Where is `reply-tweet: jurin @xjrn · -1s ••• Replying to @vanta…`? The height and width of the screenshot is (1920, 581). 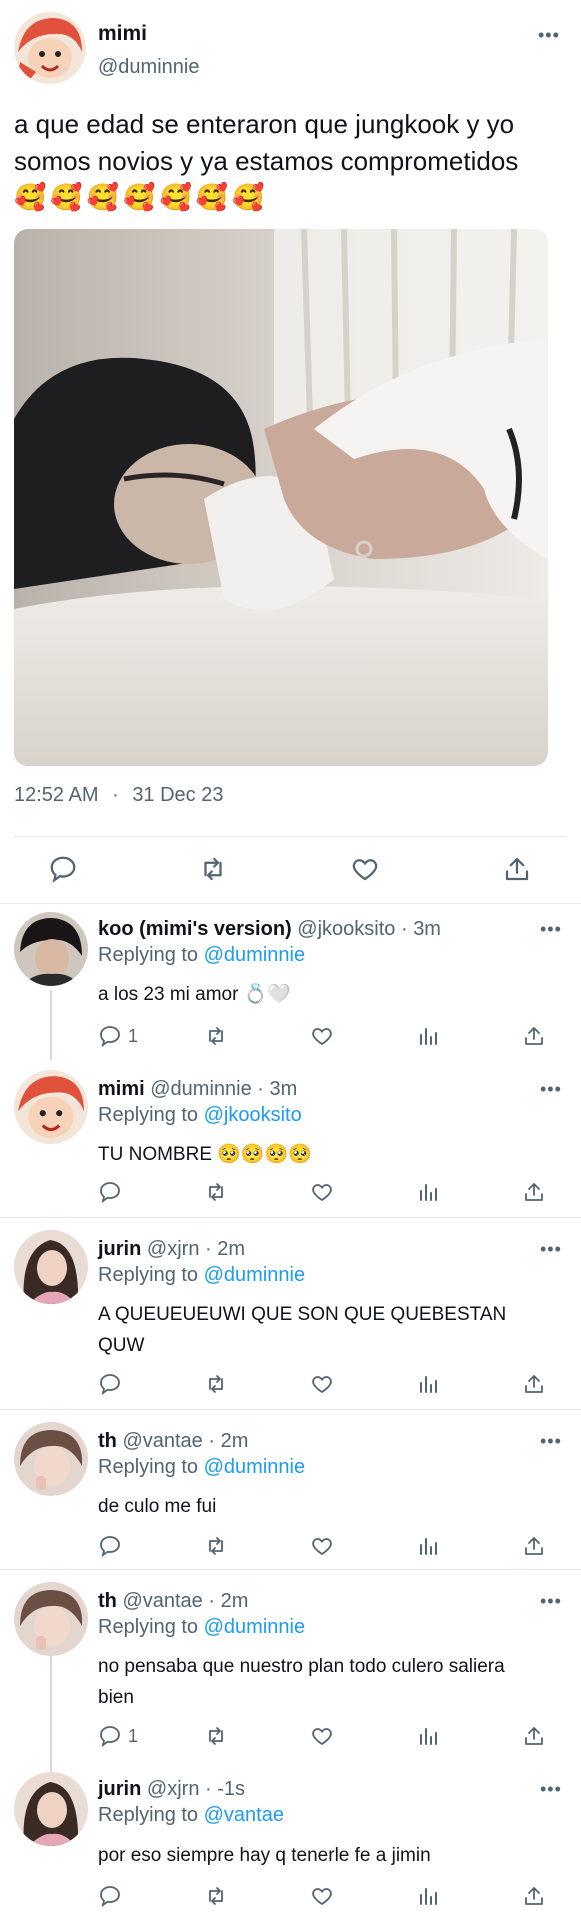 reply-tweet: jurin @xjrn · -1s ••• Replying to @vanta… is located at coordinates (290, 1840).